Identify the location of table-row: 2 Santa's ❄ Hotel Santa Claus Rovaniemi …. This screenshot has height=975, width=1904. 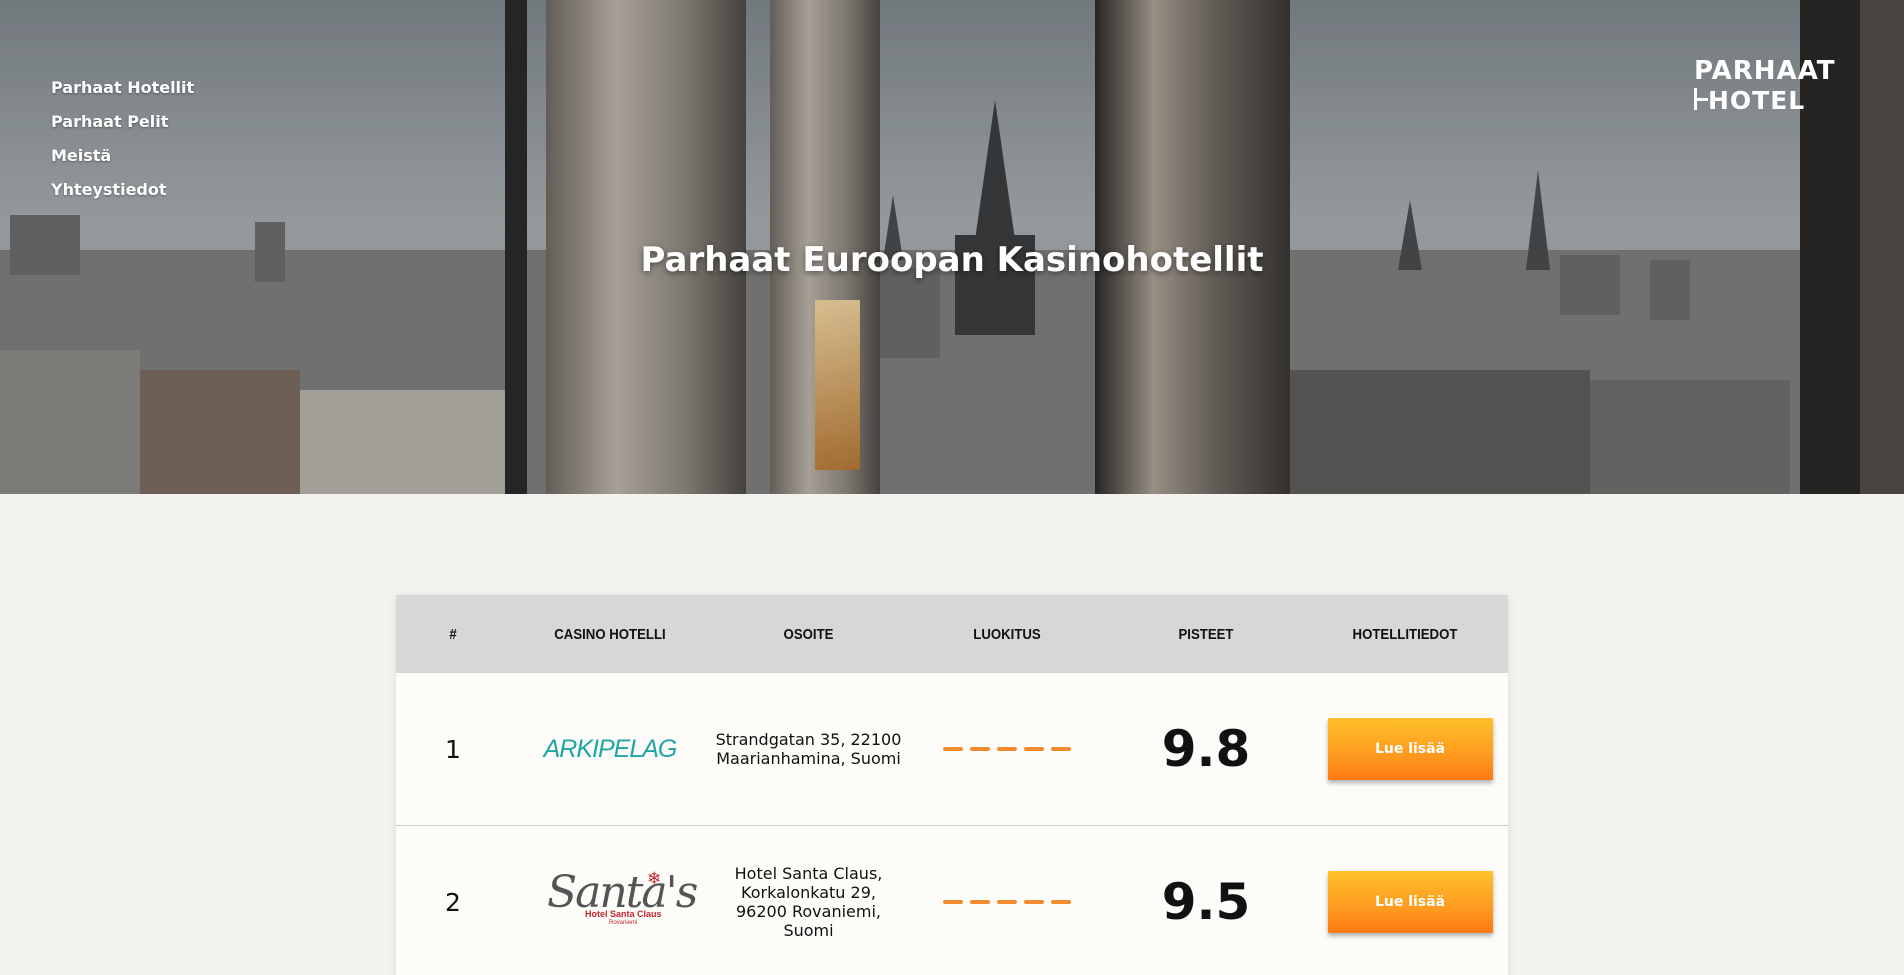
(952, 900).